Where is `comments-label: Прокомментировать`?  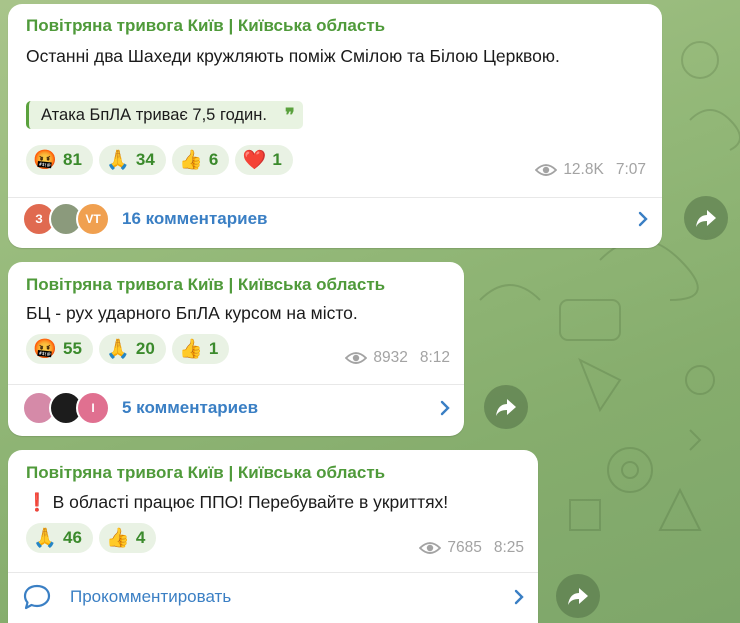 comments-label: Прокомментировать is located at coordinates (151, 596).